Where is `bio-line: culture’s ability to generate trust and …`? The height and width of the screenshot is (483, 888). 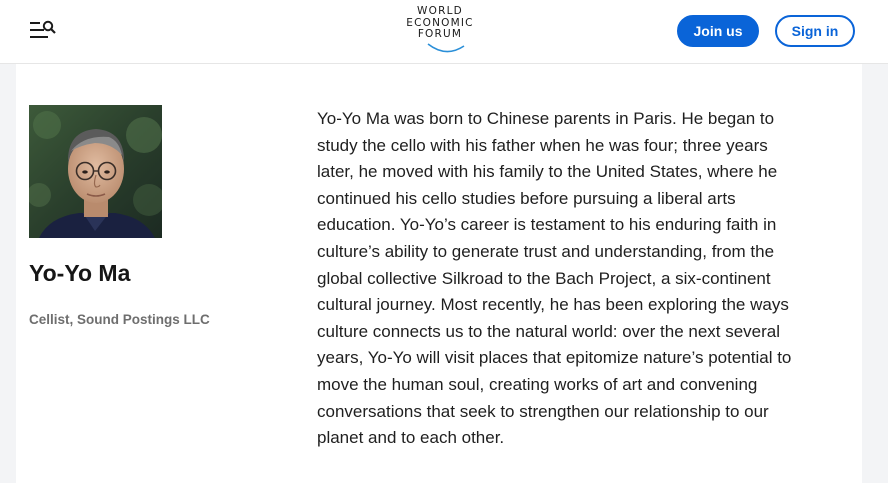 bio-line: culture’s ability to generate trust and … is located at coordinates (546, 251).